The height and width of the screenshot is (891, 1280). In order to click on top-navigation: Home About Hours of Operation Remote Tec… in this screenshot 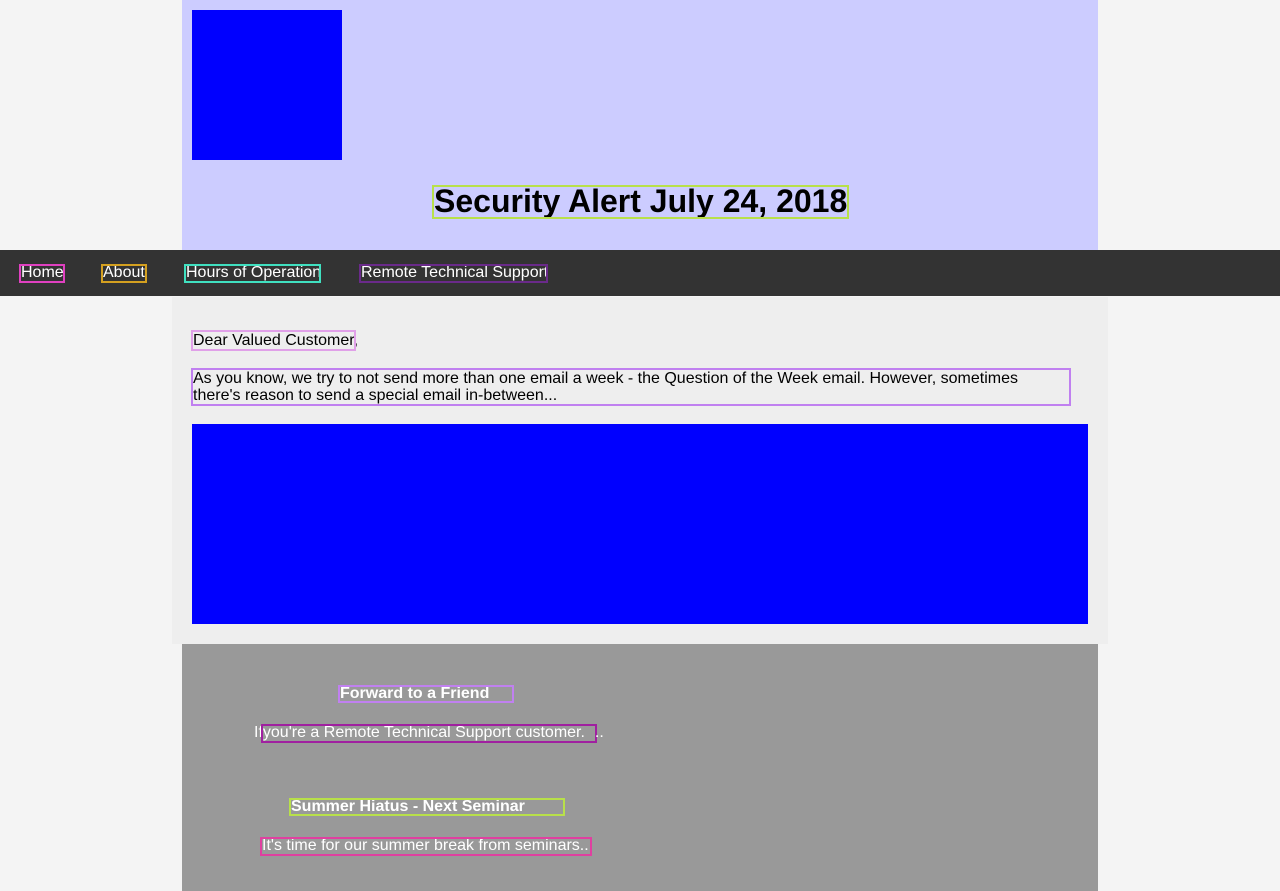, I will do `click(640, 273)`.